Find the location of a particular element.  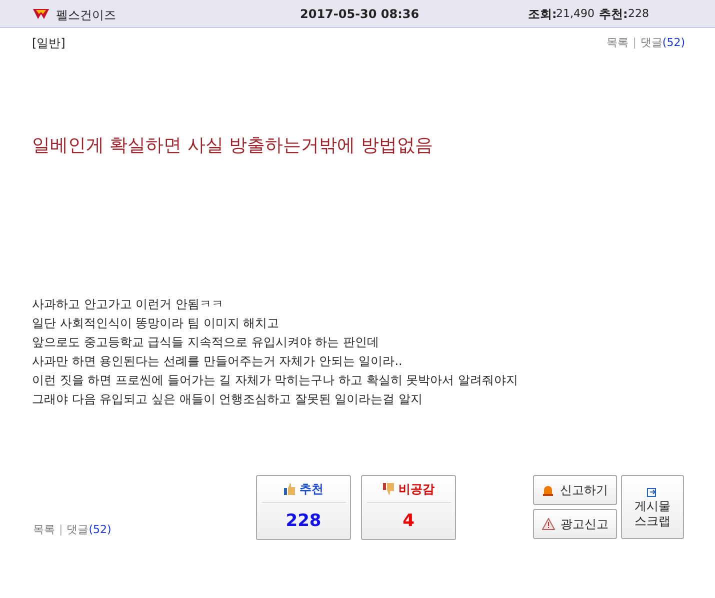

body-text: 일단 사회적인식이 똥망이라 팀 이미지 해치고 is located at coordinates (156, 323).